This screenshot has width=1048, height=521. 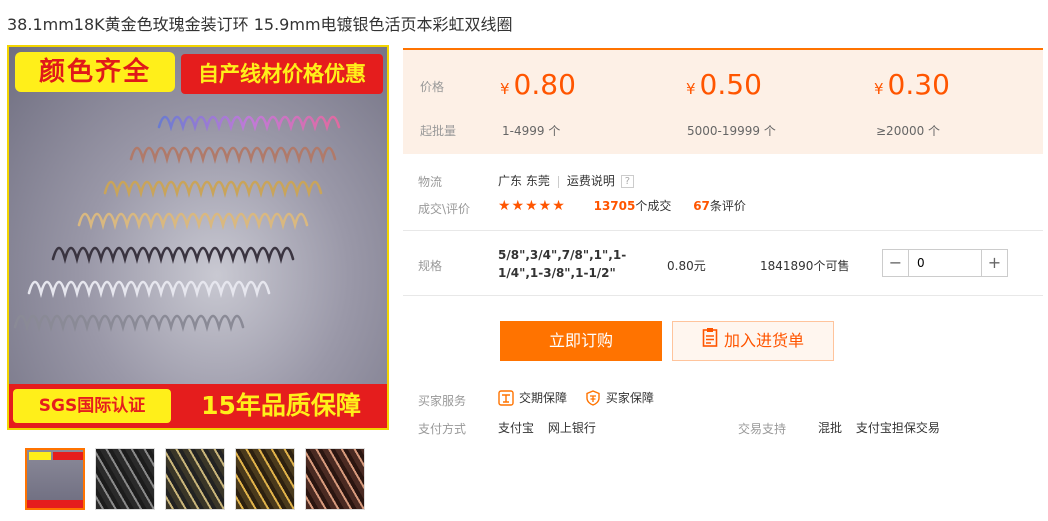 What do you see at coordinates (908, 131) in the screenshot?
I see `tier-range: ≥20000 个` at bounding box center [908, 131].